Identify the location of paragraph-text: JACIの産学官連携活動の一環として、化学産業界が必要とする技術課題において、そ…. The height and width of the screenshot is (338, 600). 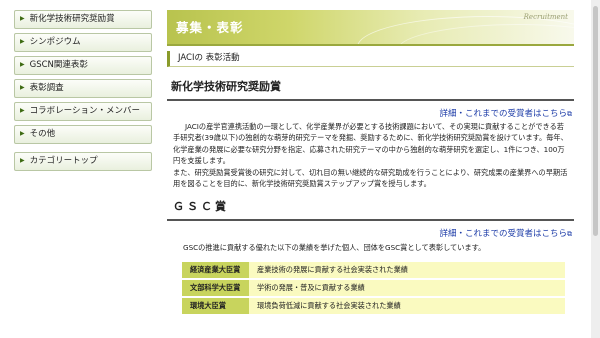
(370, 144).